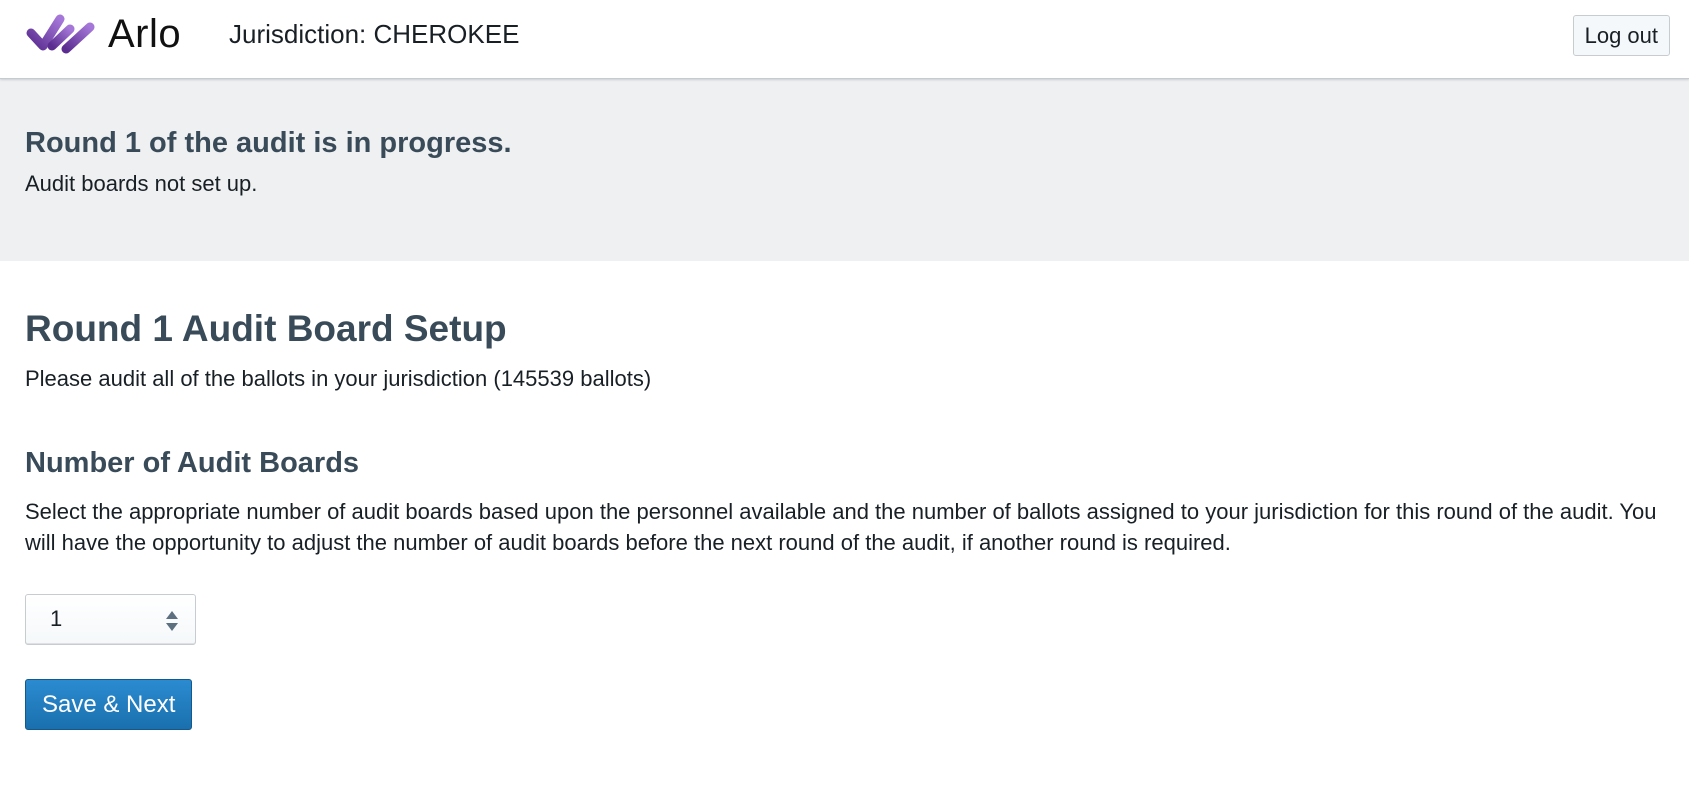 The width and height of the screenshot is (1689, 805). Describe the element at coordinates (56, 618) in the screenshot. I see `select-value: 1` at that location.